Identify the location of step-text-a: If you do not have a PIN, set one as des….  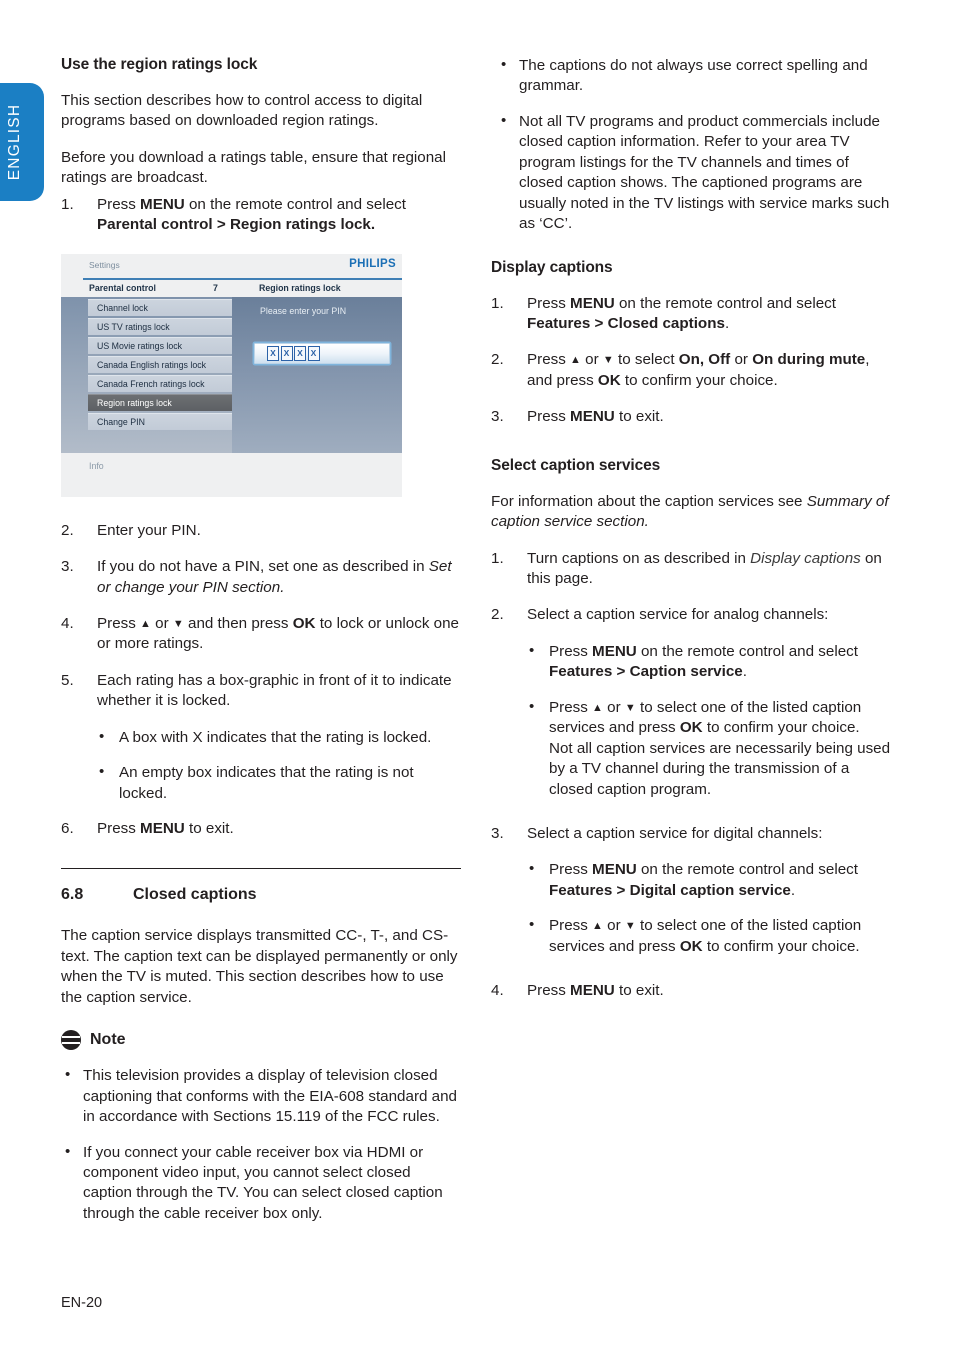
(263, 567).